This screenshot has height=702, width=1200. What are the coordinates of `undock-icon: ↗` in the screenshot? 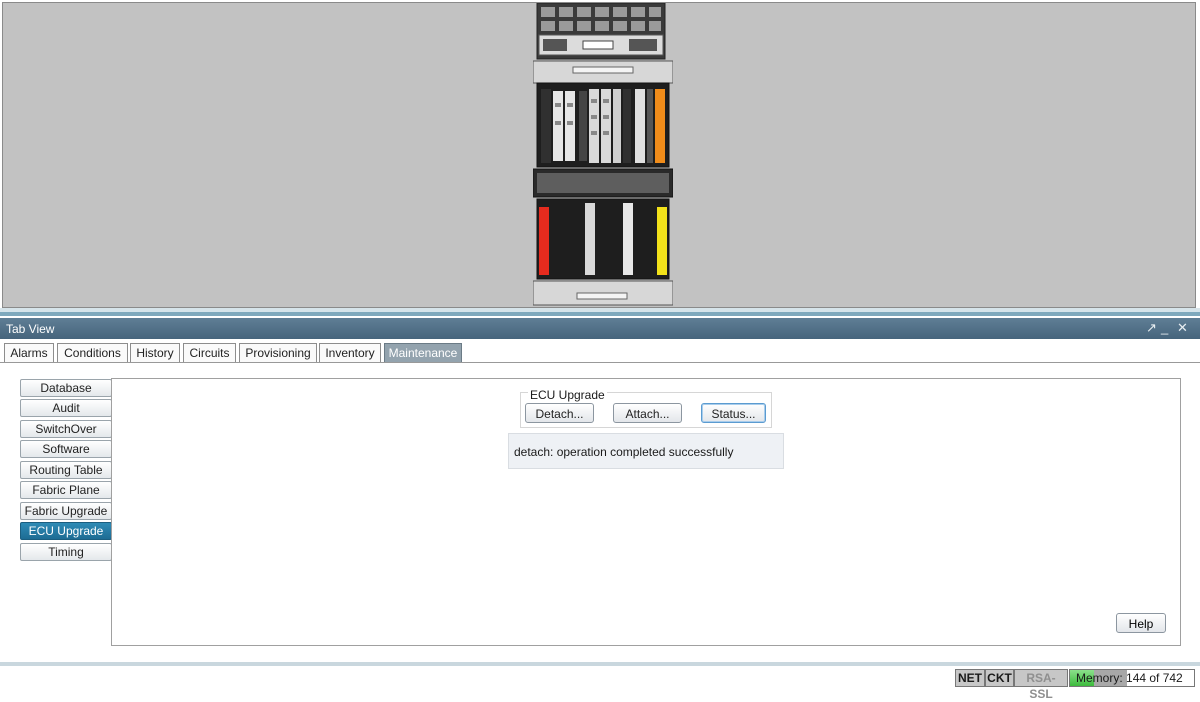 It's located at (1151, 328).